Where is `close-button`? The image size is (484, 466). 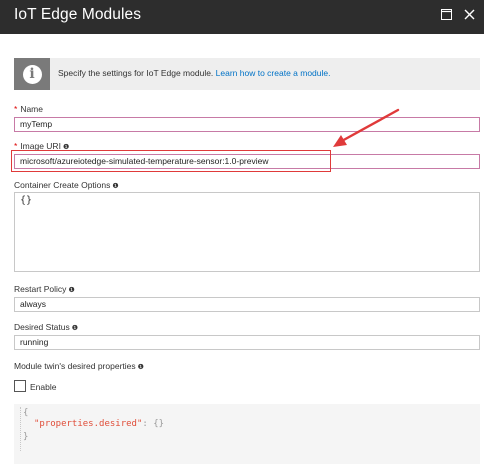
close-button is located at coordinates (469, 14).